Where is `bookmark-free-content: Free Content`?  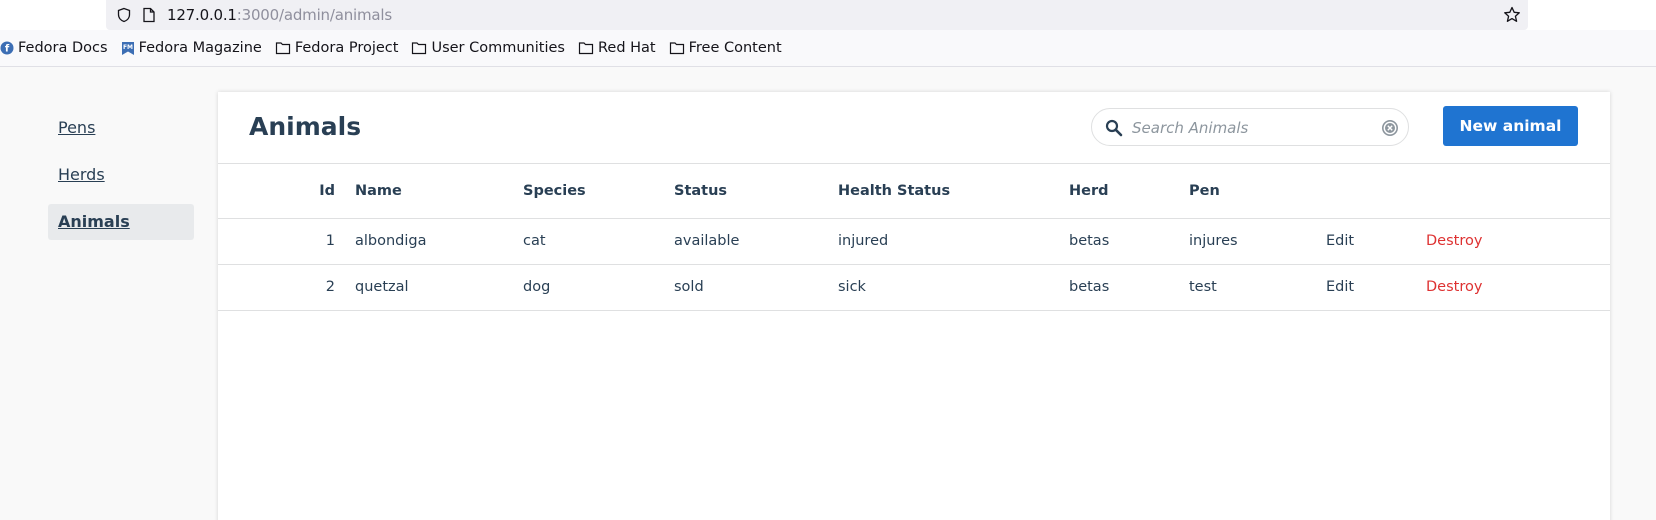 bookmark-free-content: Free Content is located at coordinates (725, 48).